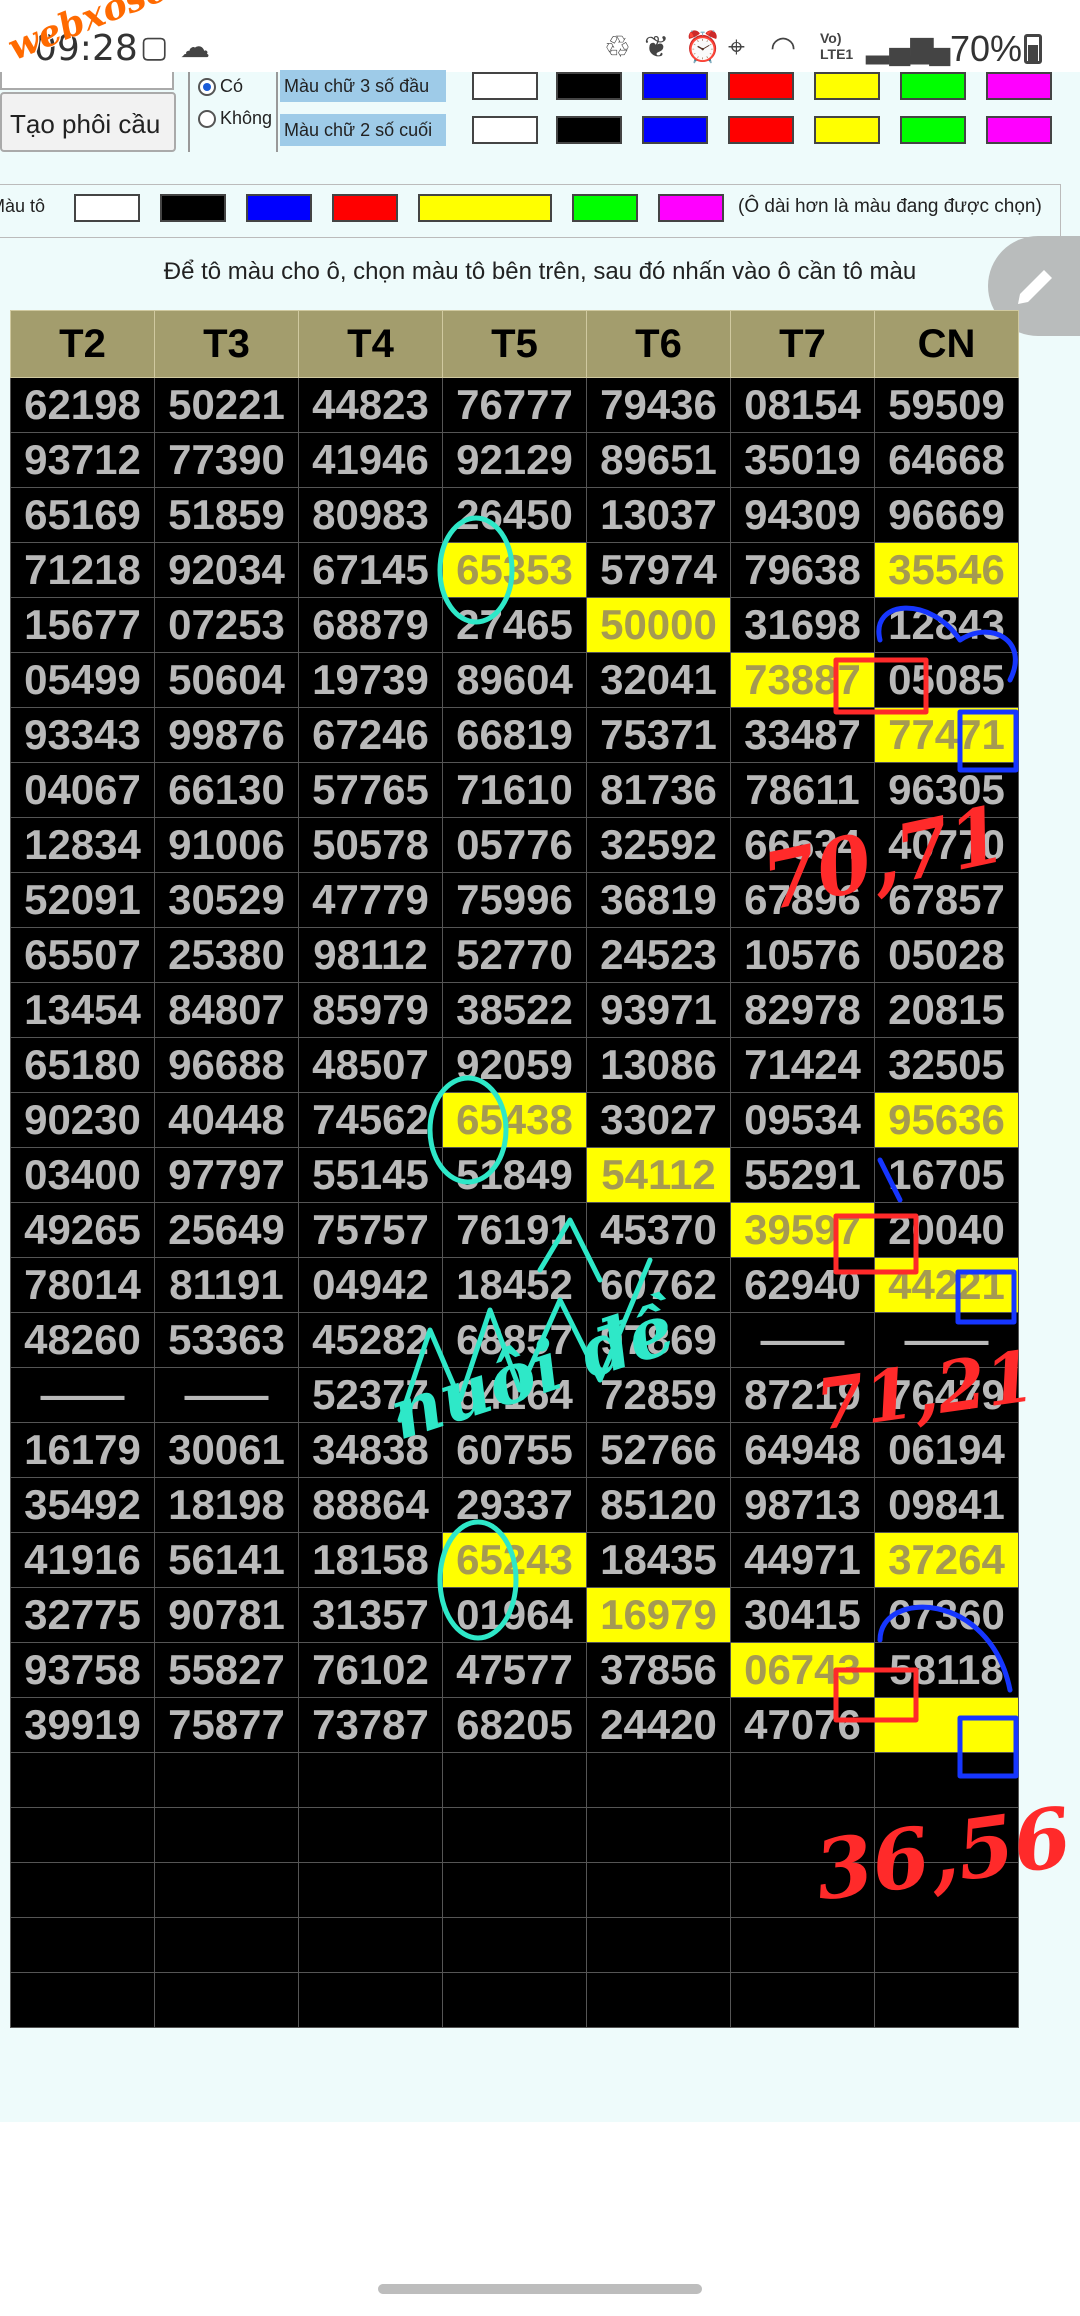  What do you see at coordinates (226, 1560) in the screenshot?
I see `grid-cell: 56141` at bounding box center [226, 1560].